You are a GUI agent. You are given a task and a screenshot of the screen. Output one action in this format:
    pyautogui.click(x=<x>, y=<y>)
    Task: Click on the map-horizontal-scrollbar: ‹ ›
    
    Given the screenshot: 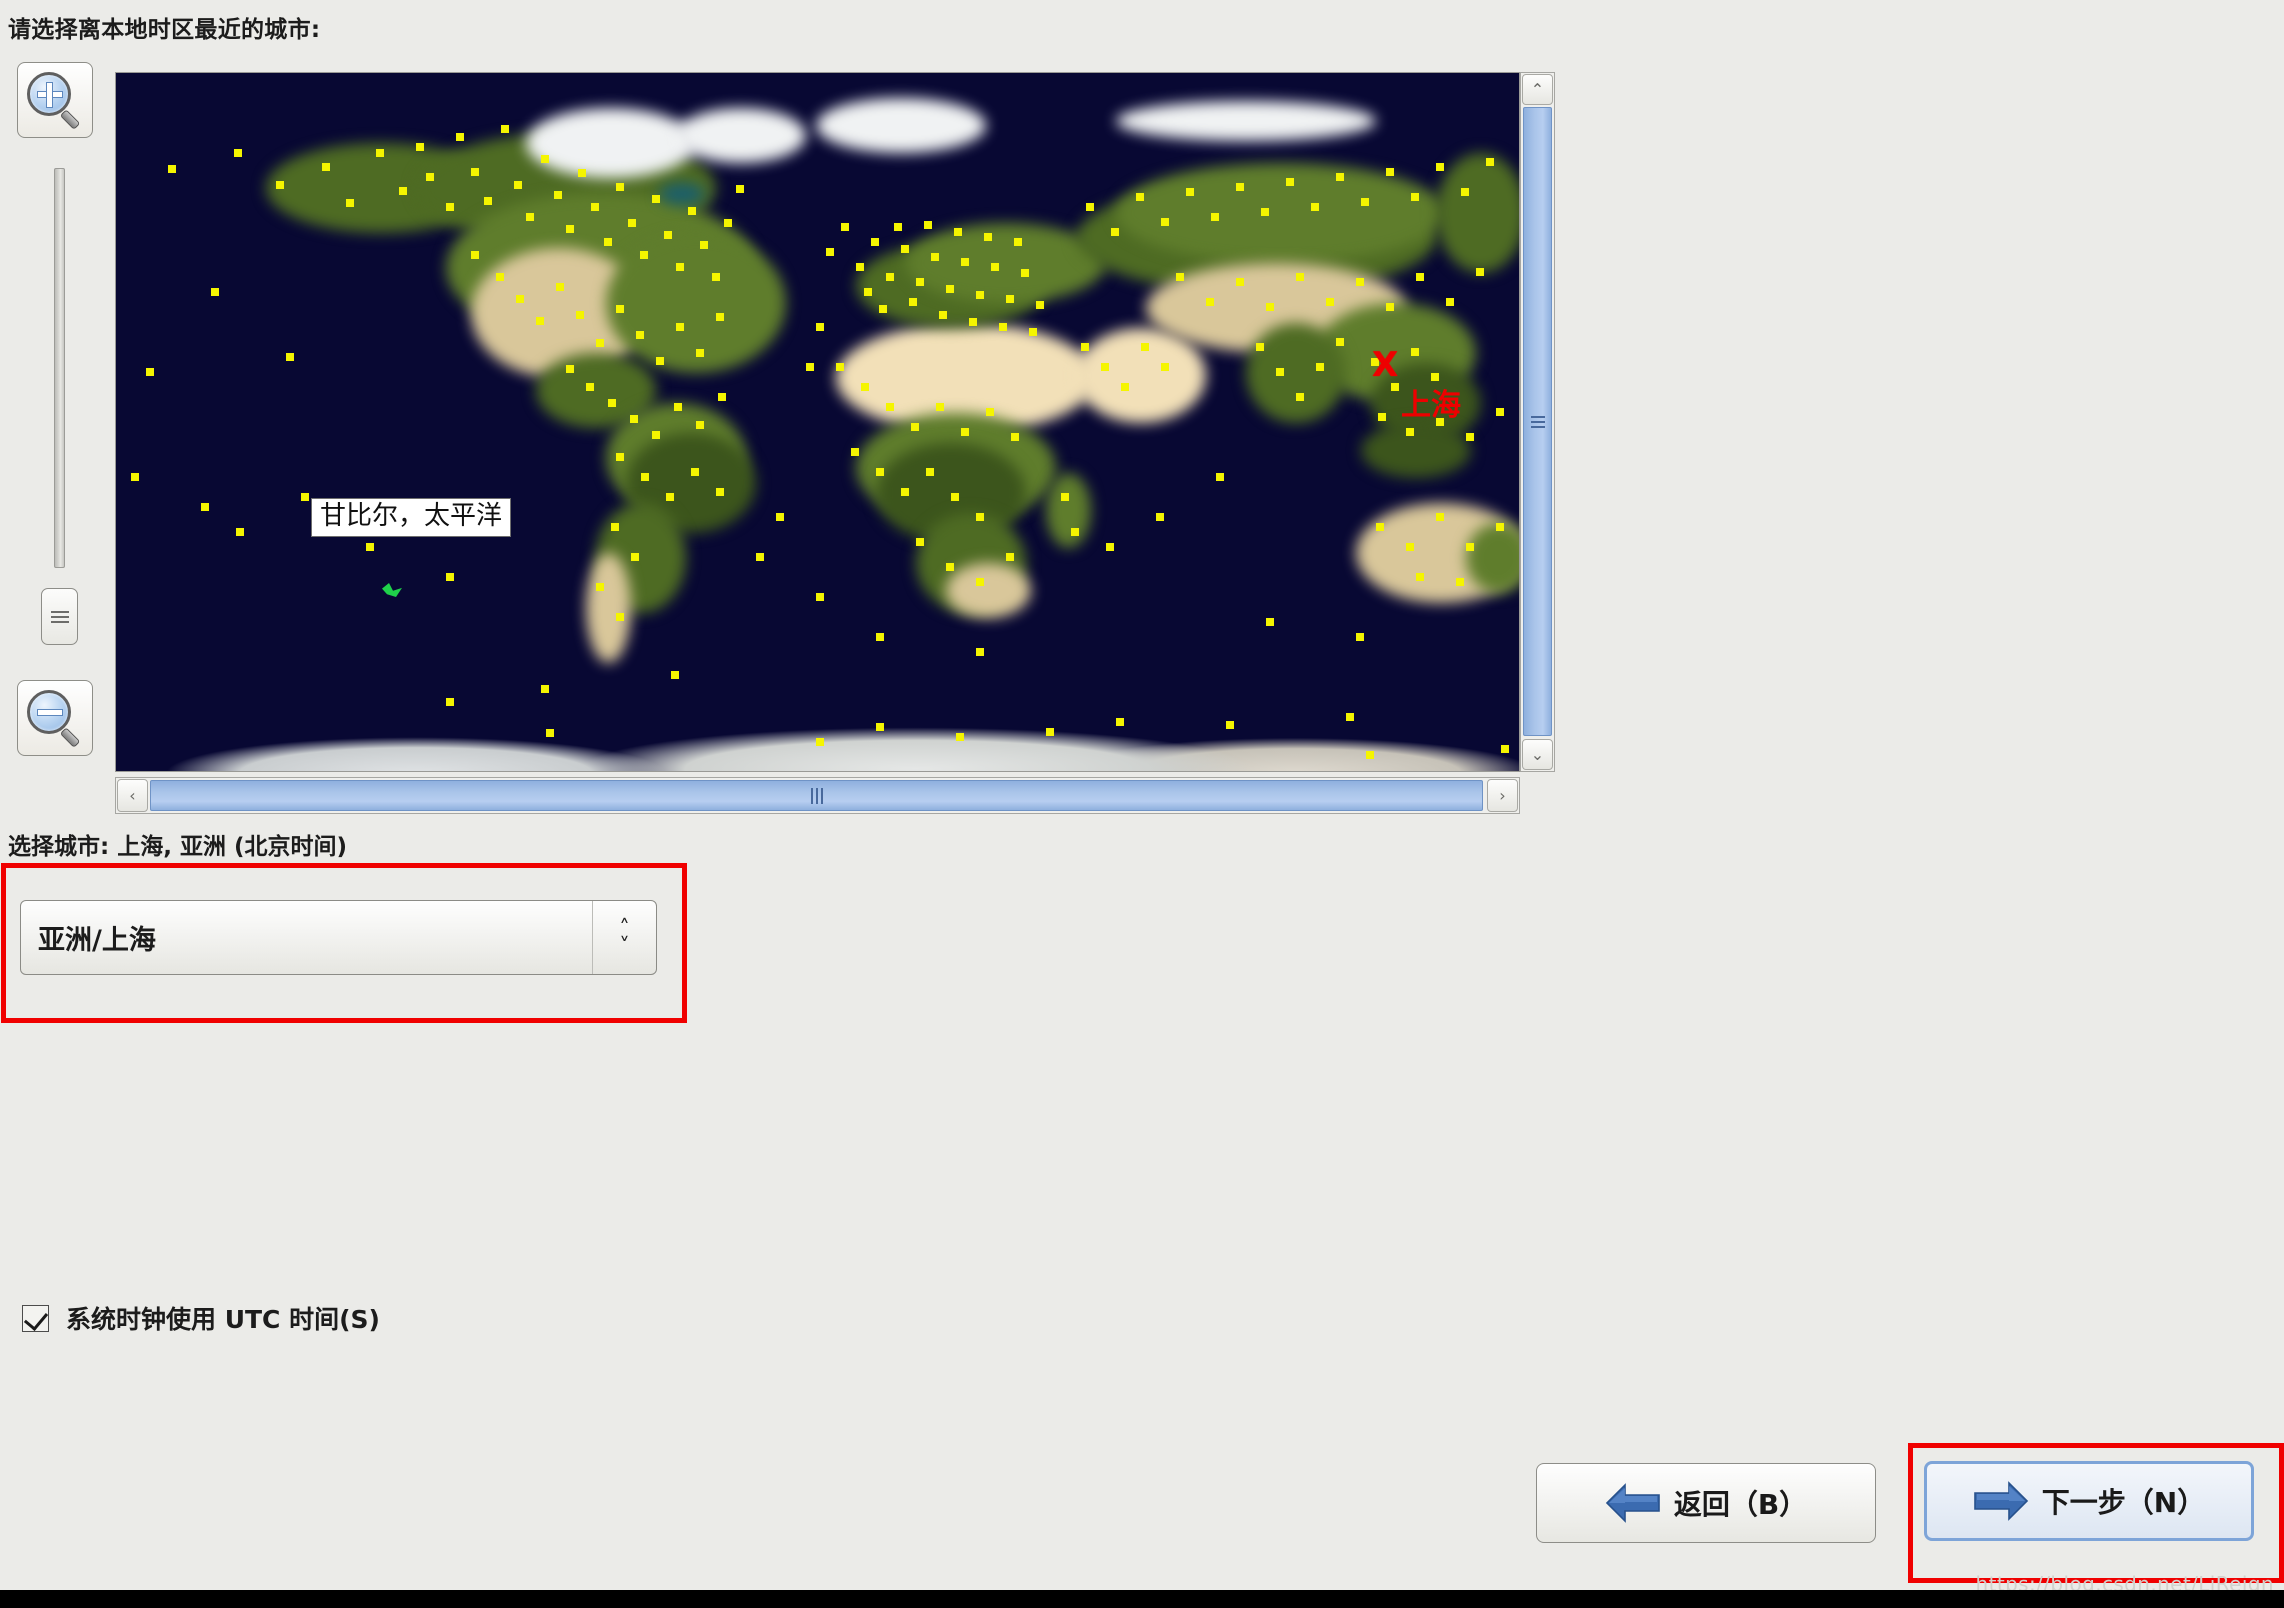 What is the action you would take?
    pyautogui.click(x=817, y=795)
    